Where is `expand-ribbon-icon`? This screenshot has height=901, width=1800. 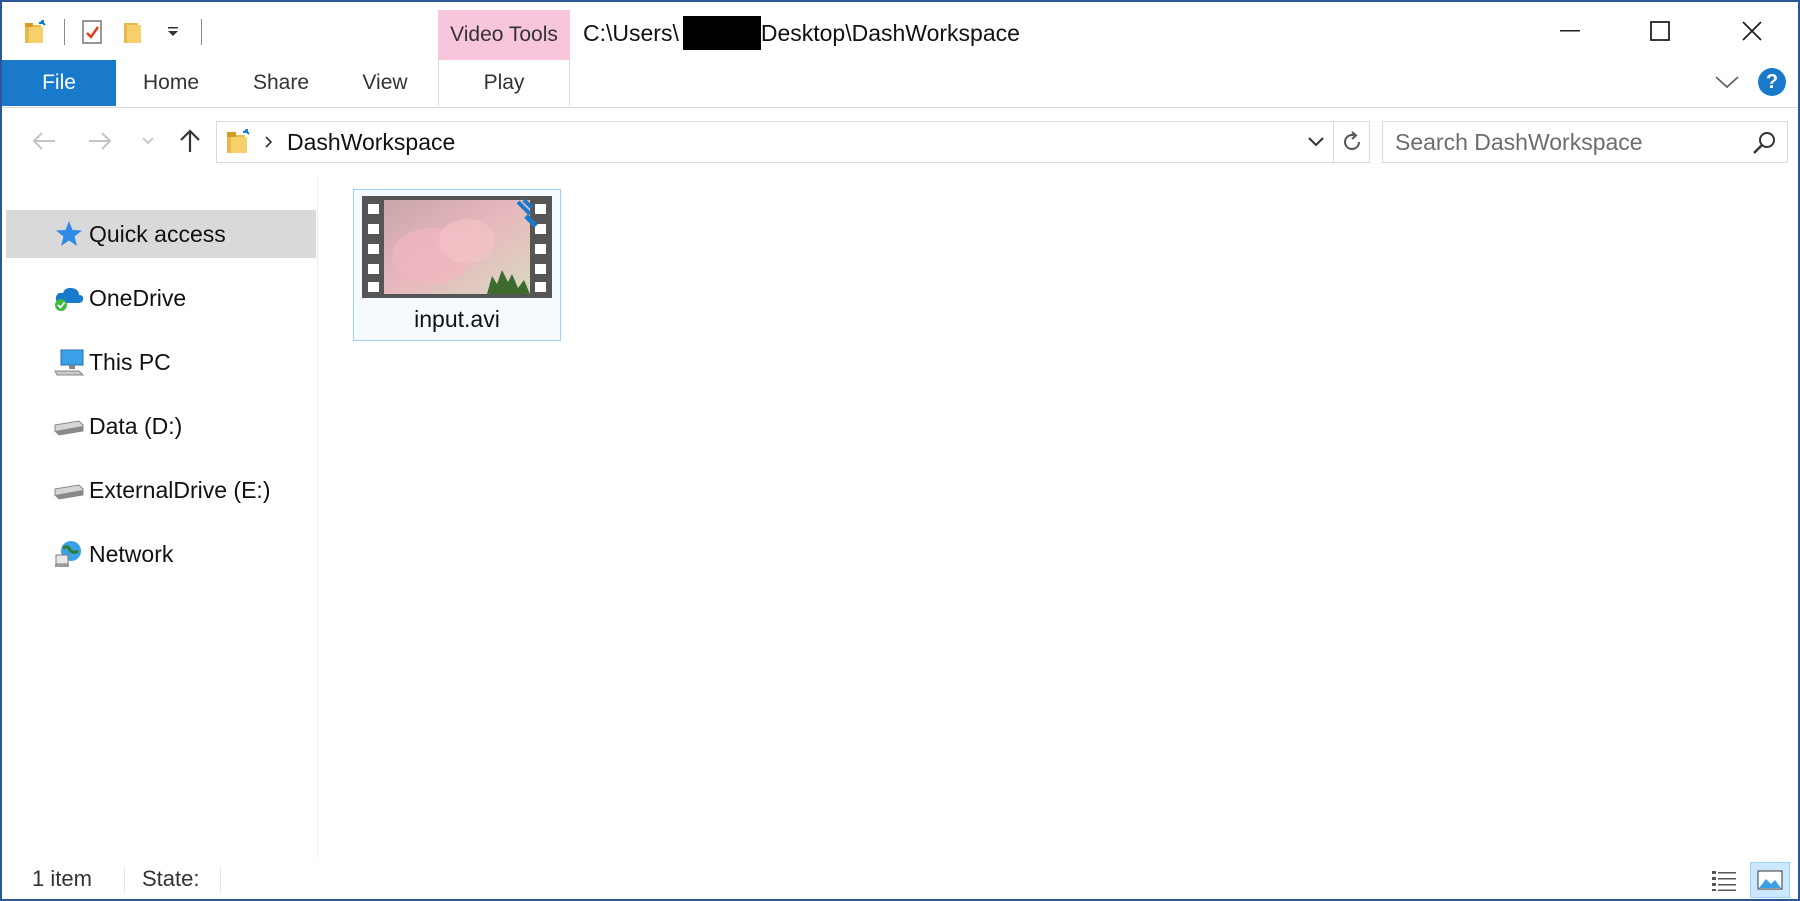 expand-ribbon-icon is located at coordinates (1727, 82).